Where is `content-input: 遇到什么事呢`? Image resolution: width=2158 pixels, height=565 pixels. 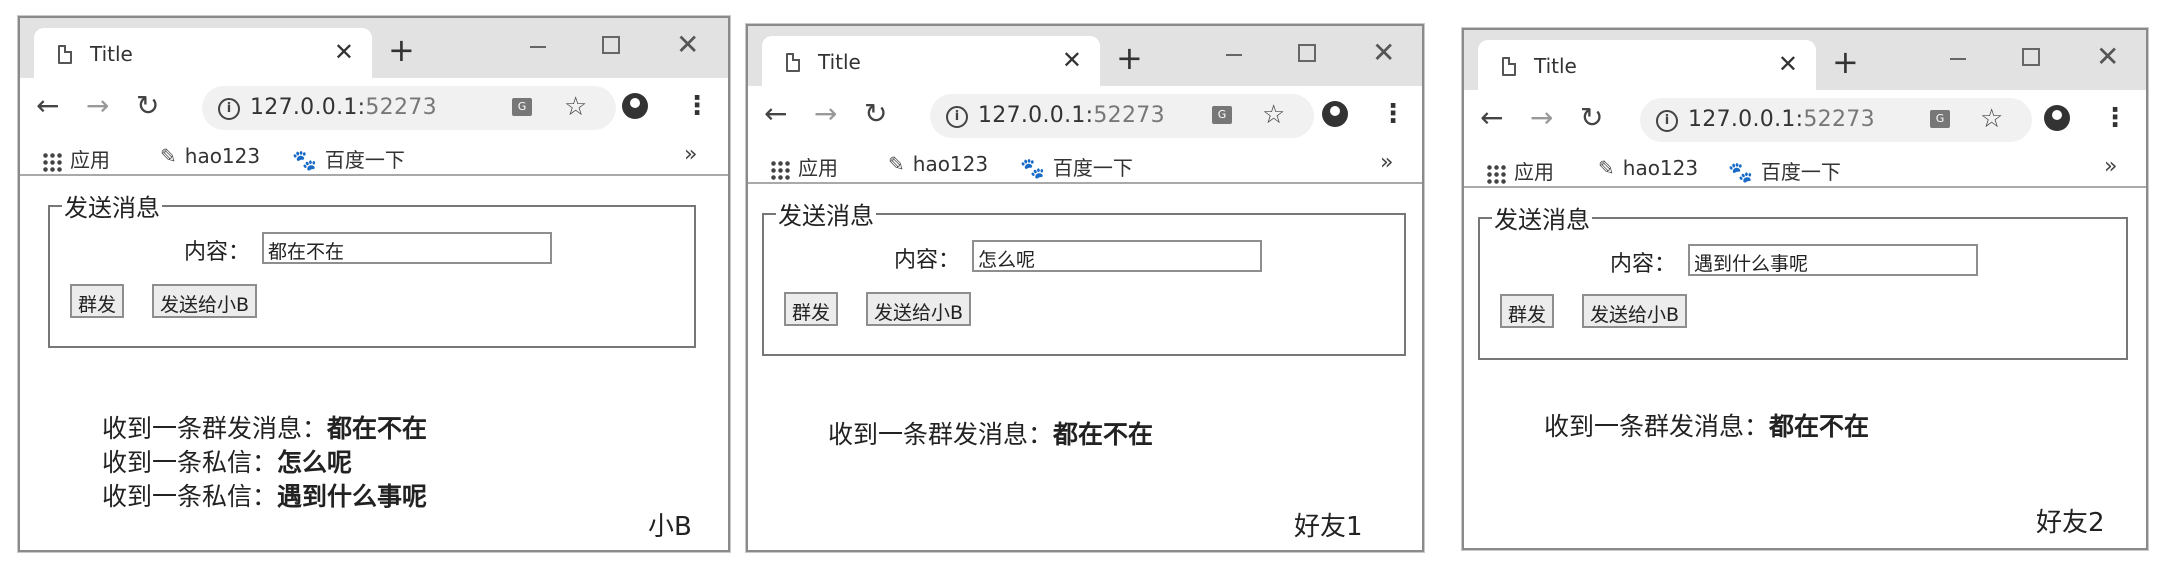 content-input: 遇到什么事呢 is located at coordinates (1833, 260).